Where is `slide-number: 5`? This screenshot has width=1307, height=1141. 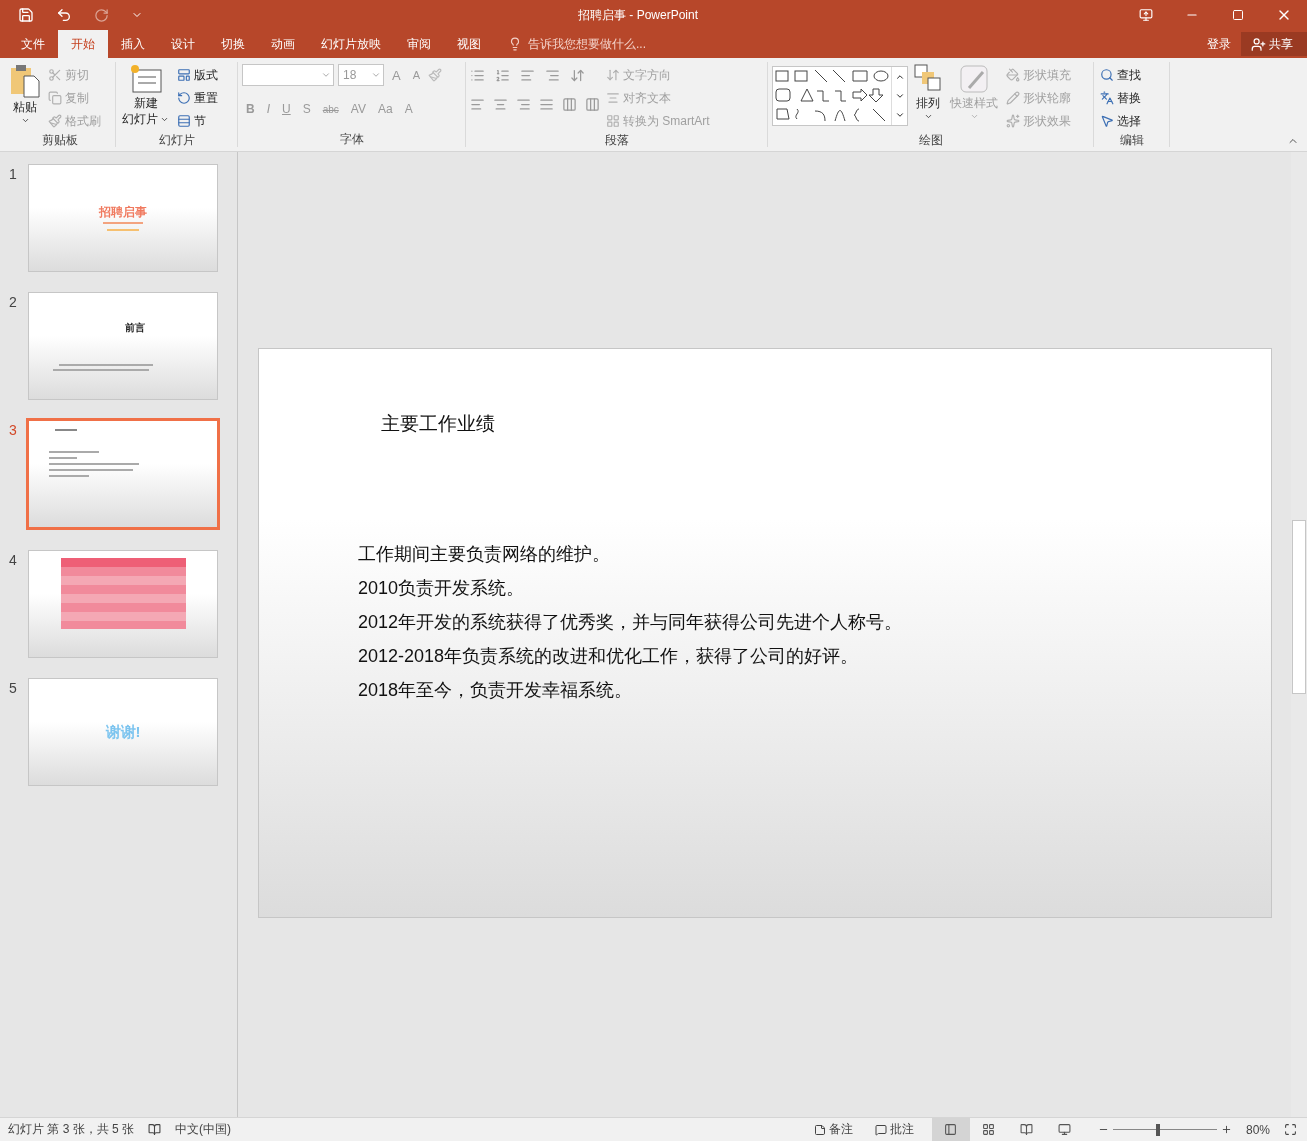 slide-number: 5 is located at coordinates (13, 687).